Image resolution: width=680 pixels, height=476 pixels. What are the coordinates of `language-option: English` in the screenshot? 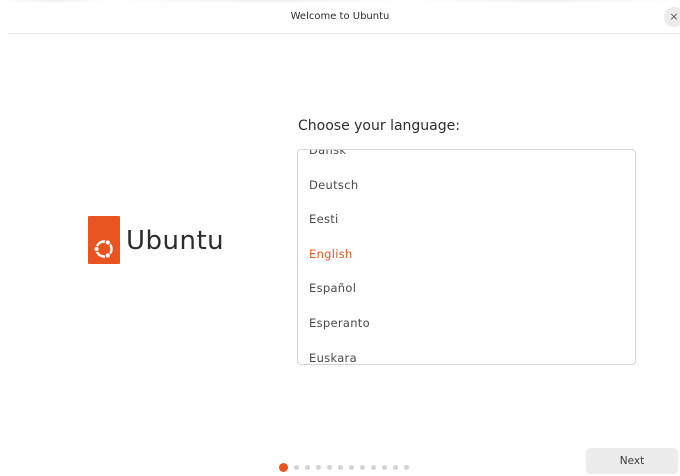 It's located at (466, 254).